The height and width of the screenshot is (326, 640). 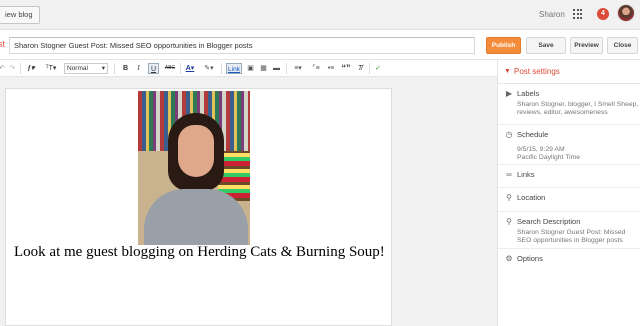 I want to click on highlight-color-icon: ✎▾, so click(x=209, y=68).